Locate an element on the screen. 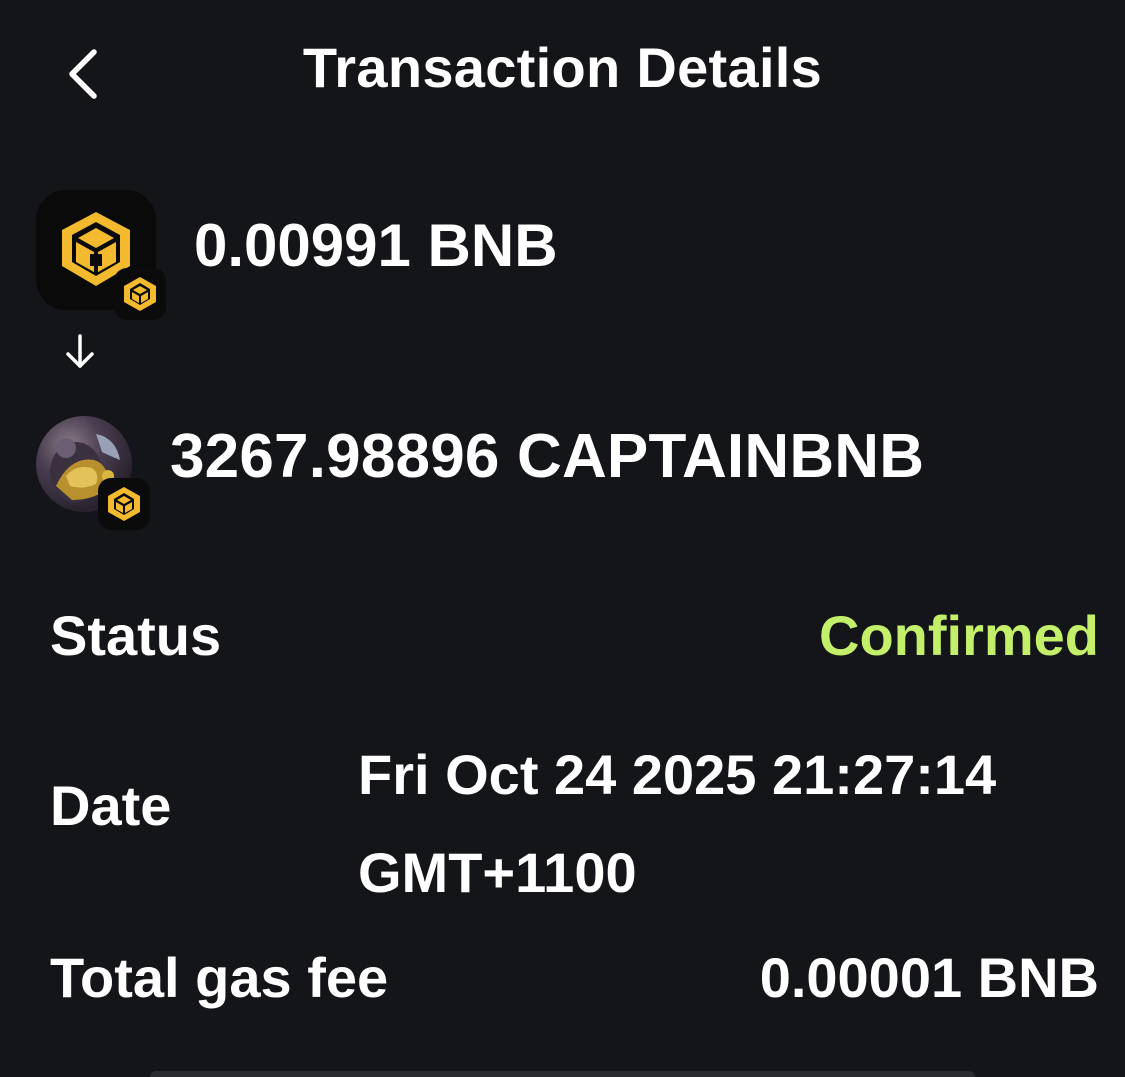 This screenshot has width=1125, height=1077. bottom-sheet-edge is located at coordinates (562, 1074).